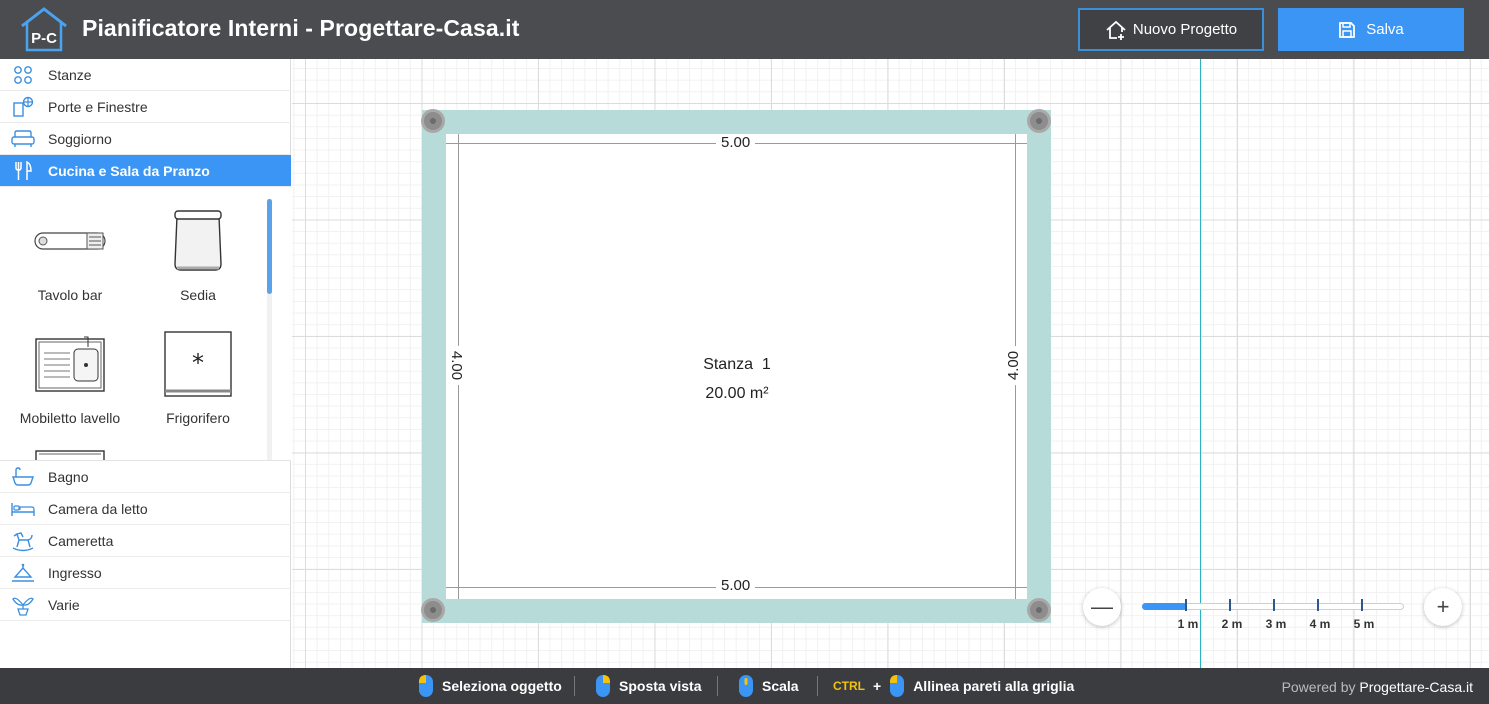 The image size is (1489, 704). What do you see at coordinates (70, 295) in the screenshot?
I see `catalog-item-label: Tavolo bar` at bounding box center [70, 295].